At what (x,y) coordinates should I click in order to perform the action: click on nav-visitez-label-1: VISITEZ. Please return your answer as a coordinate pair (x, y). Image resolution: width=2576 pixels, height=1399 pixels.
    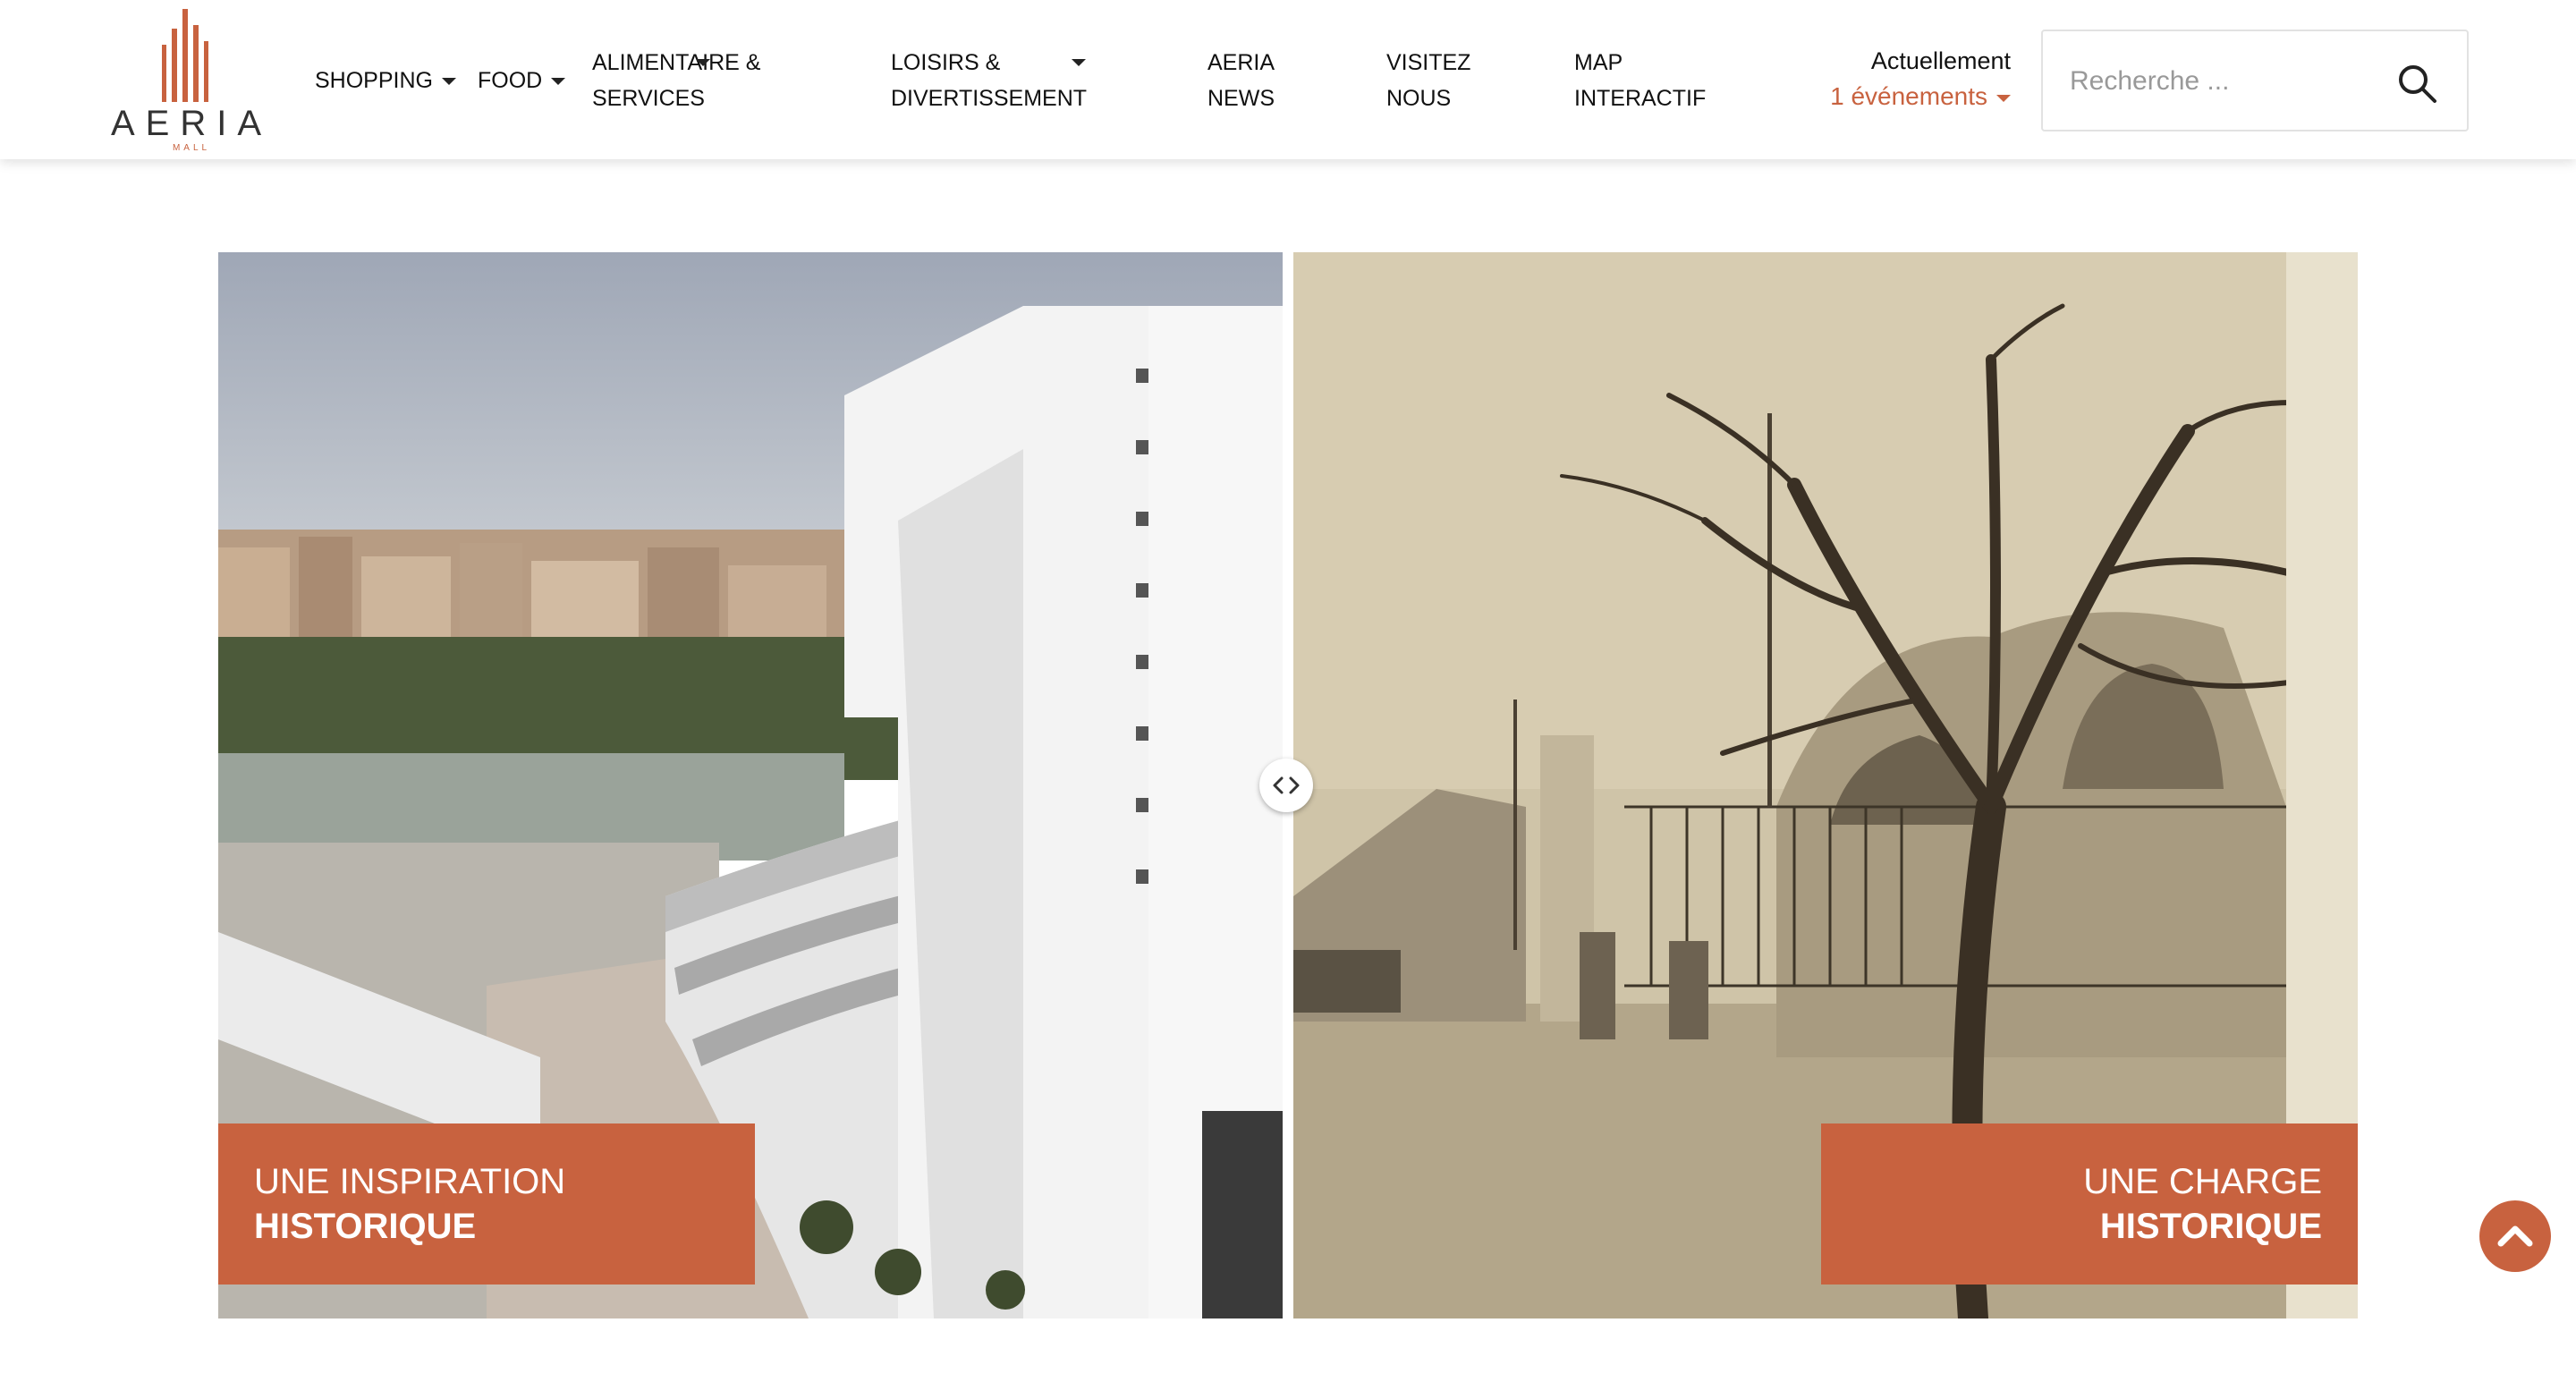
    Looking at the image, I should click on (1428, 63).